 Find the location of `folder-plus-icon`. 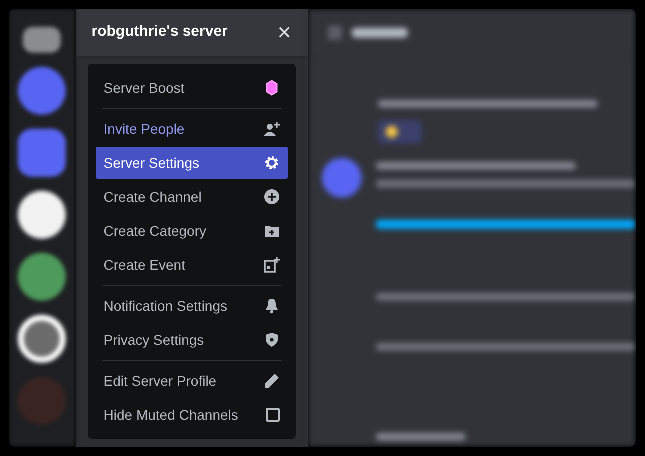

folder-plus-icon is located at coordinates (272, 231).